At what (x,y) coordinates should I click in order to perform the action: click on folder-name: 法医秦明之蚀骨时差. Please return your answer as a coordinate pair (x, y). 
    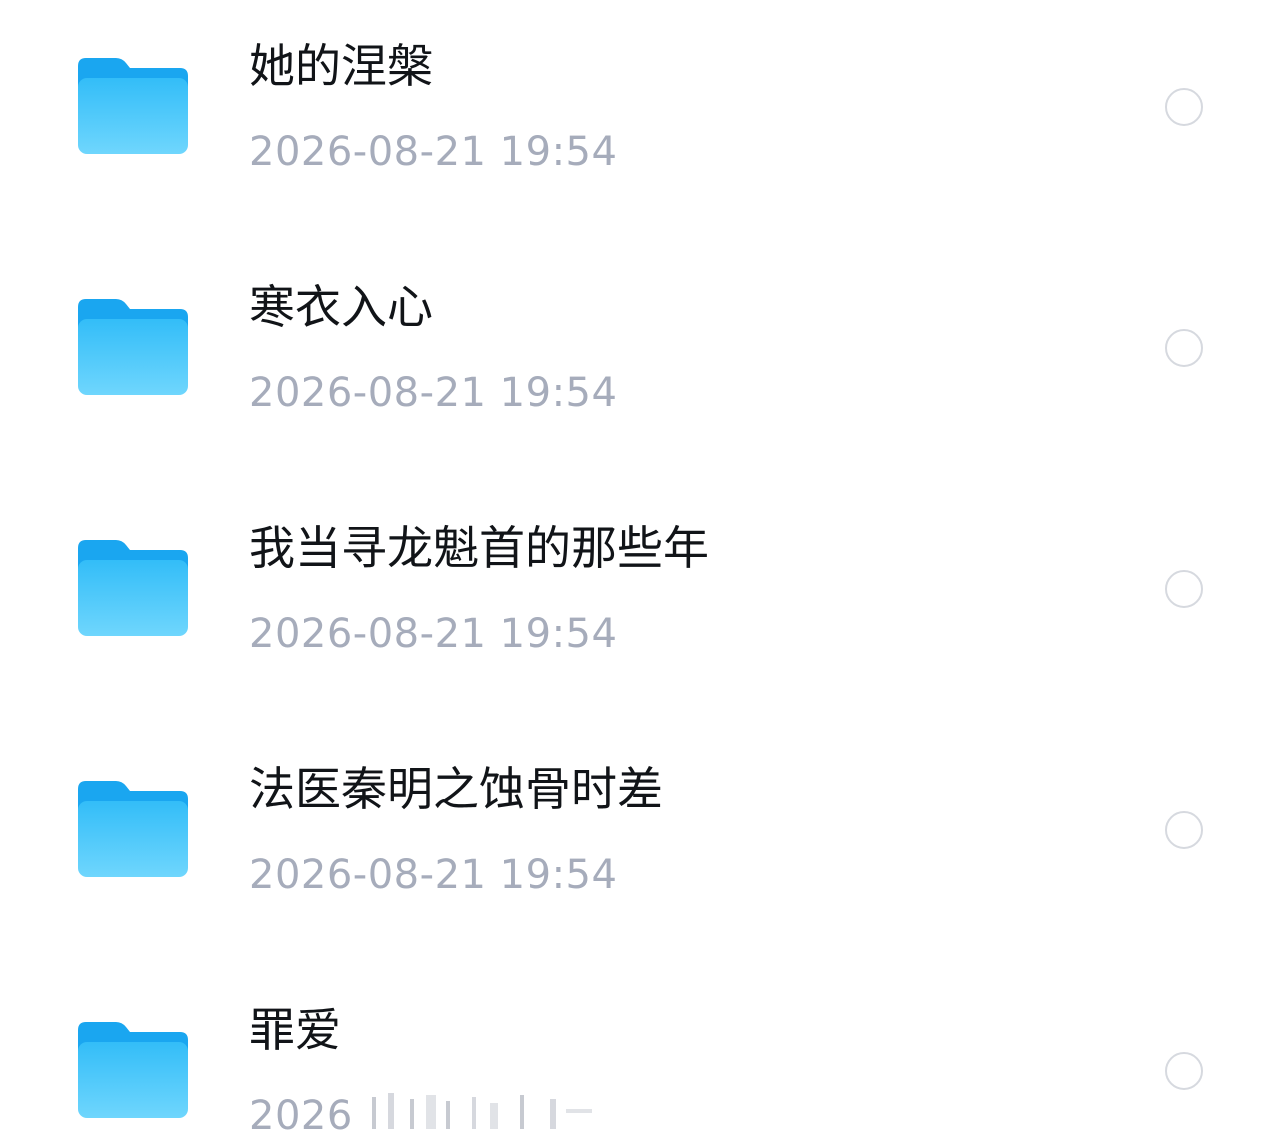
    Looking at the image, I should click on (456, 789).